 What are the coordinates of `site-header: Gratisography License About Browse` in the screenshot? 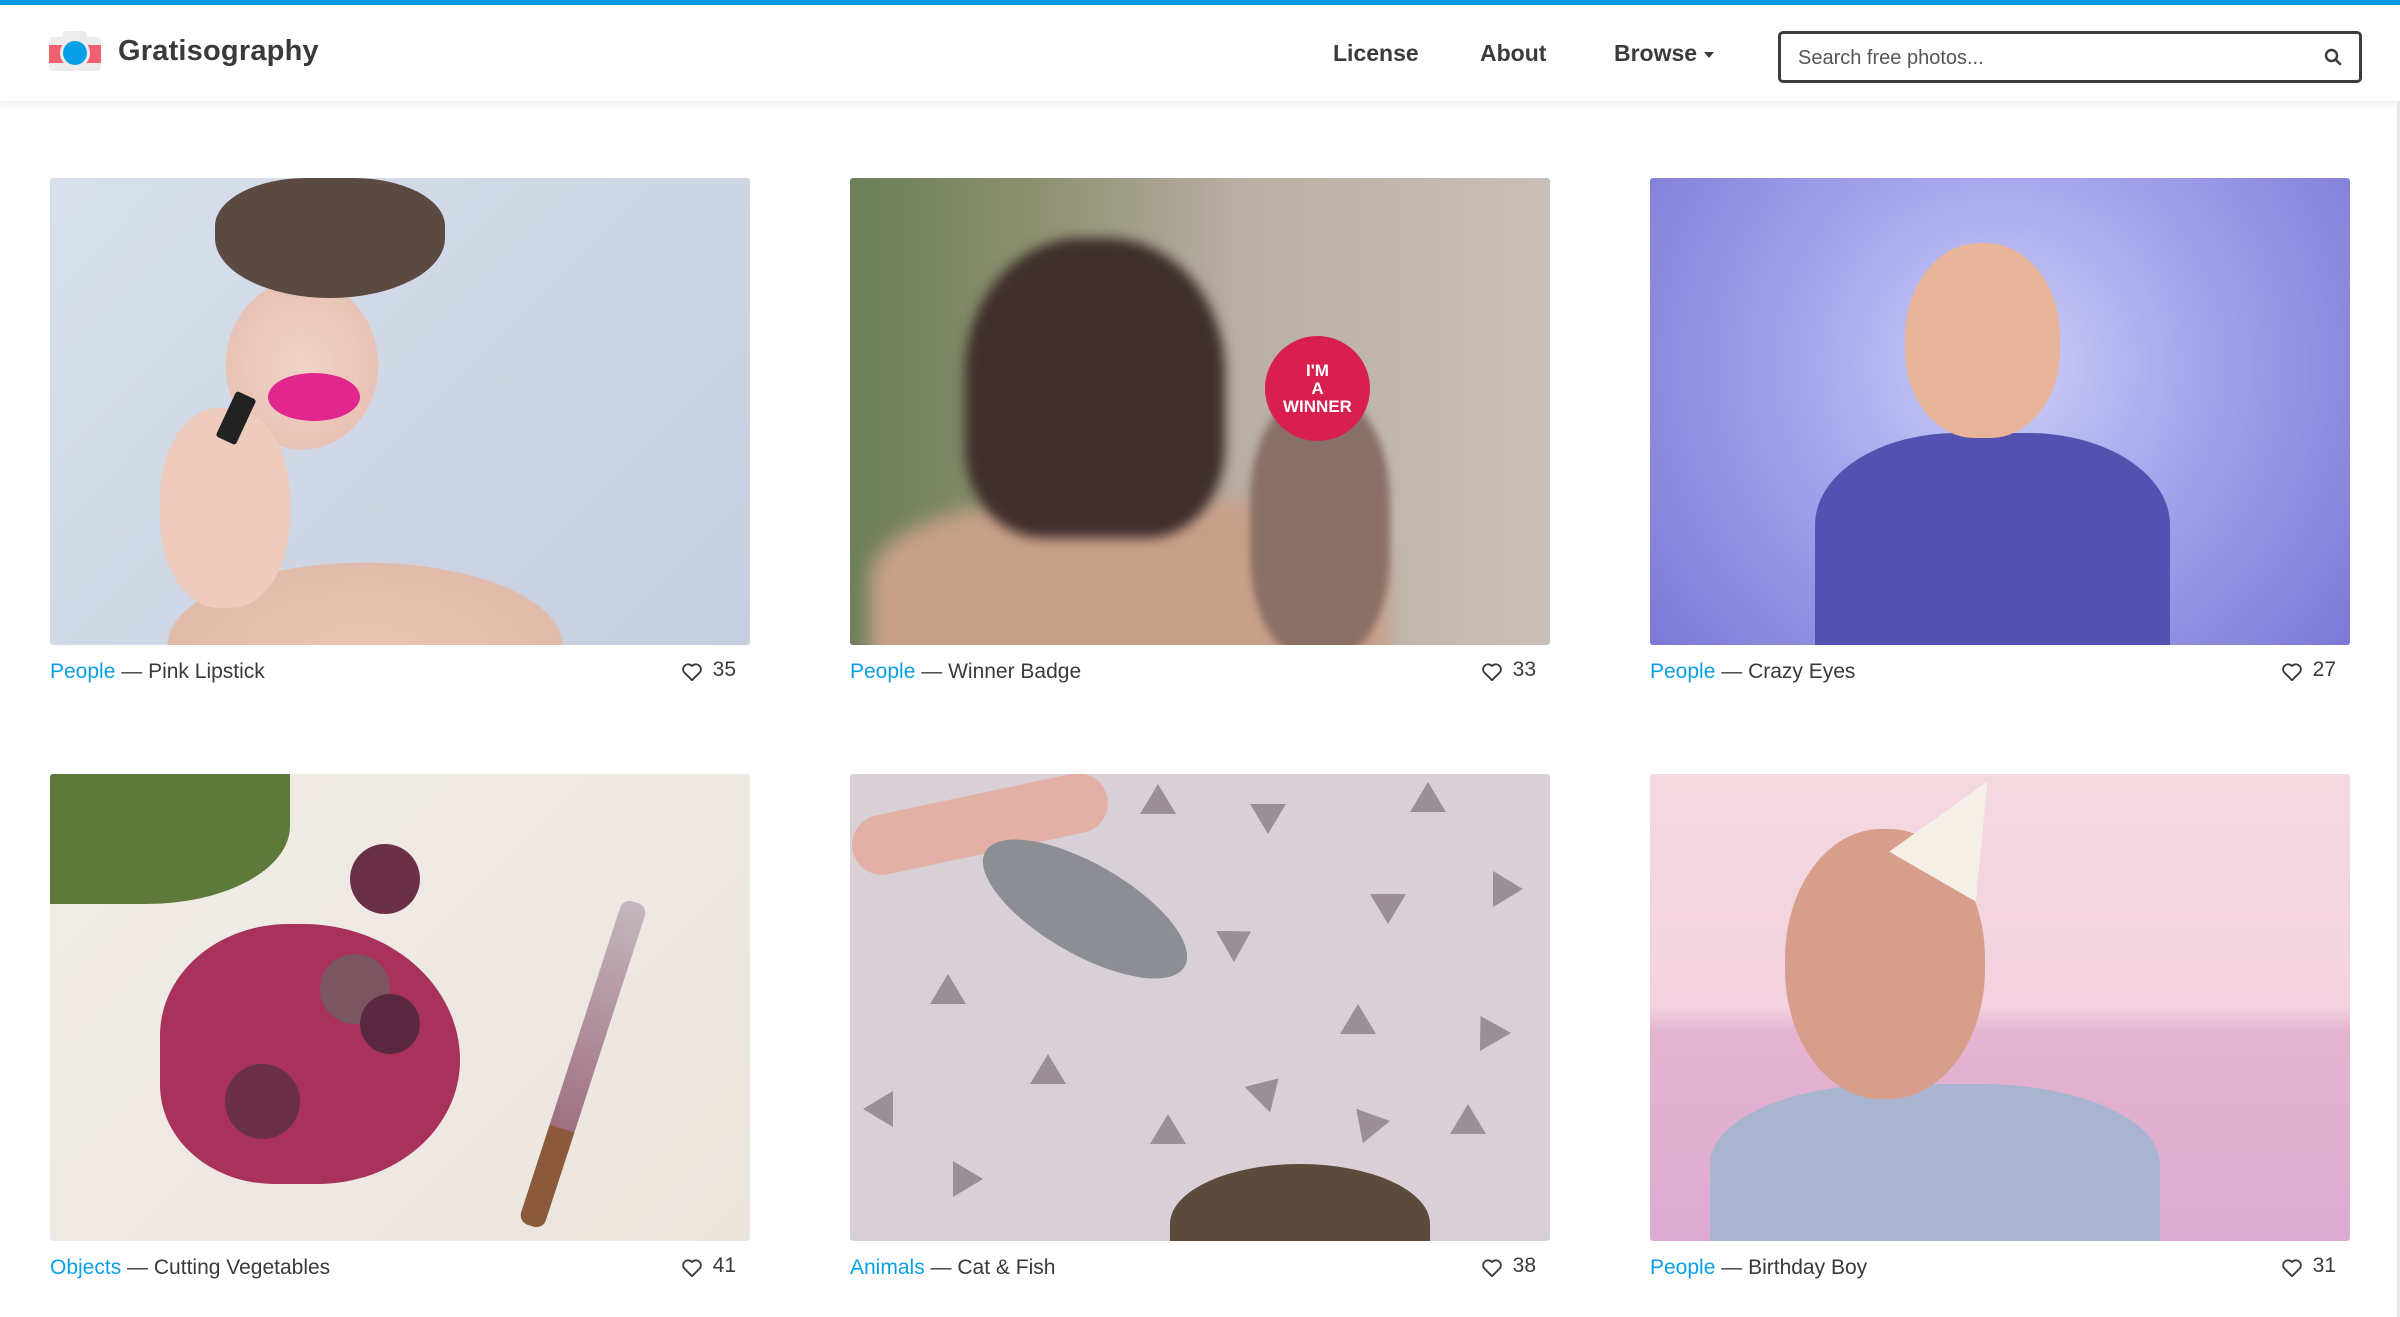 It's located at (1200, 53).